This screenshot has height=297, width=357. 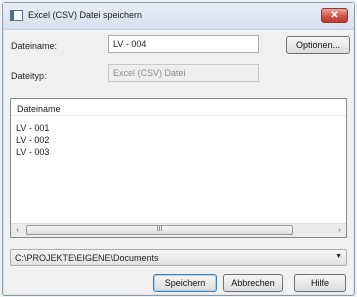 I want to click on dropdown-arrow-icon: ▼, so click(x=338, y=256).